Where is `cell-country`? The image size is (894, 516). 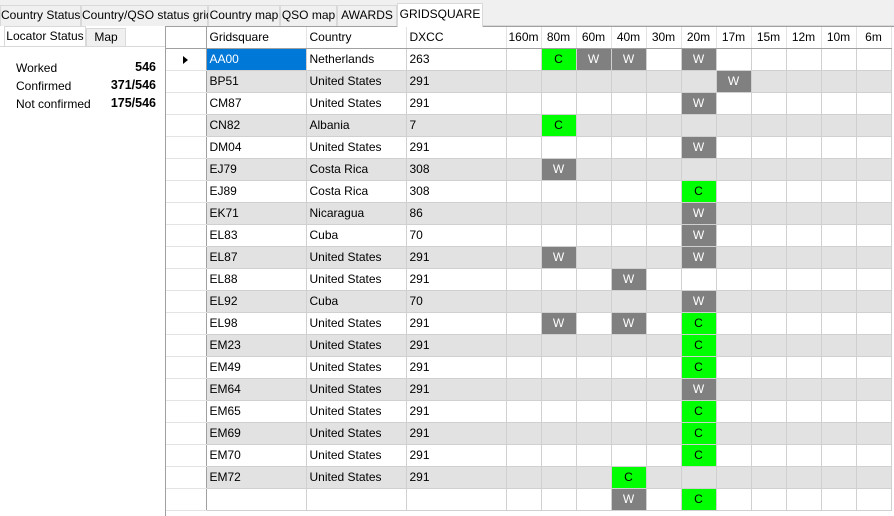 cell-country is located at coordinates (356, 499).